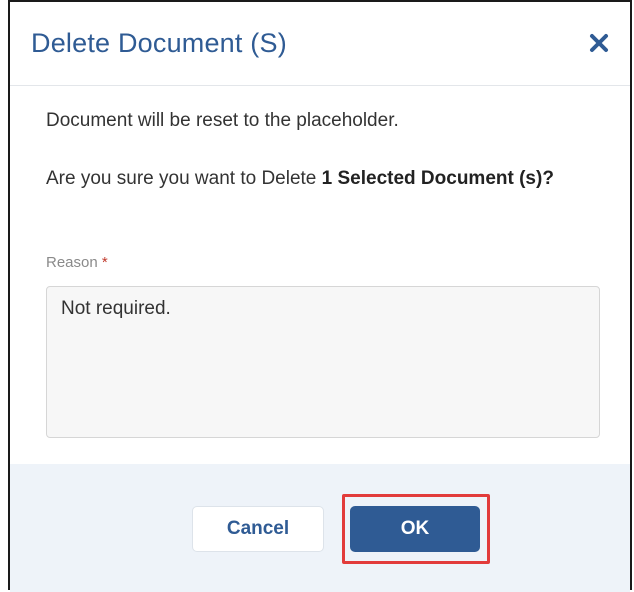 The width and height of the screenshot is (634, 592). Describe the element at coordinates (599, 43) in the screenshot. I see `close-icon` at that location.